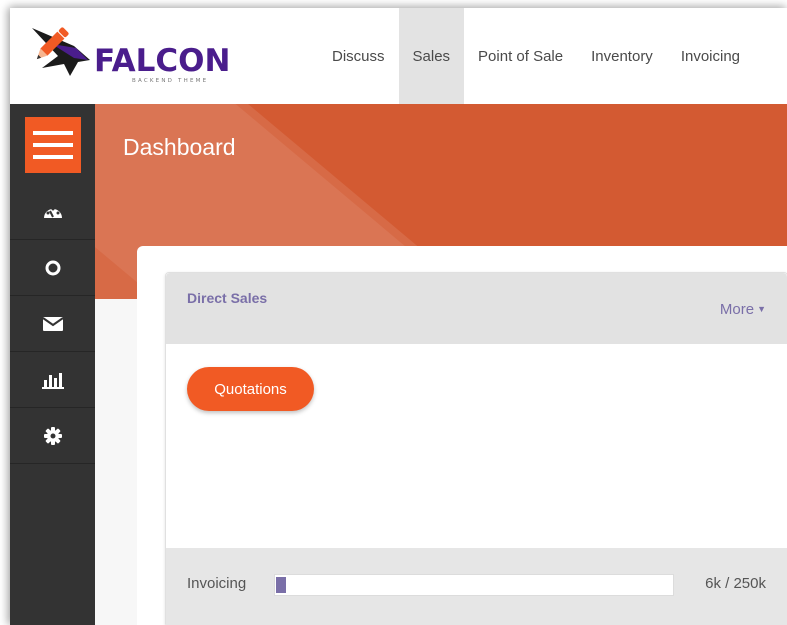  Describe the element at coordinates (476, 308) in the screenshot. I see `card-header: Direct Sales More ▼` at that location.